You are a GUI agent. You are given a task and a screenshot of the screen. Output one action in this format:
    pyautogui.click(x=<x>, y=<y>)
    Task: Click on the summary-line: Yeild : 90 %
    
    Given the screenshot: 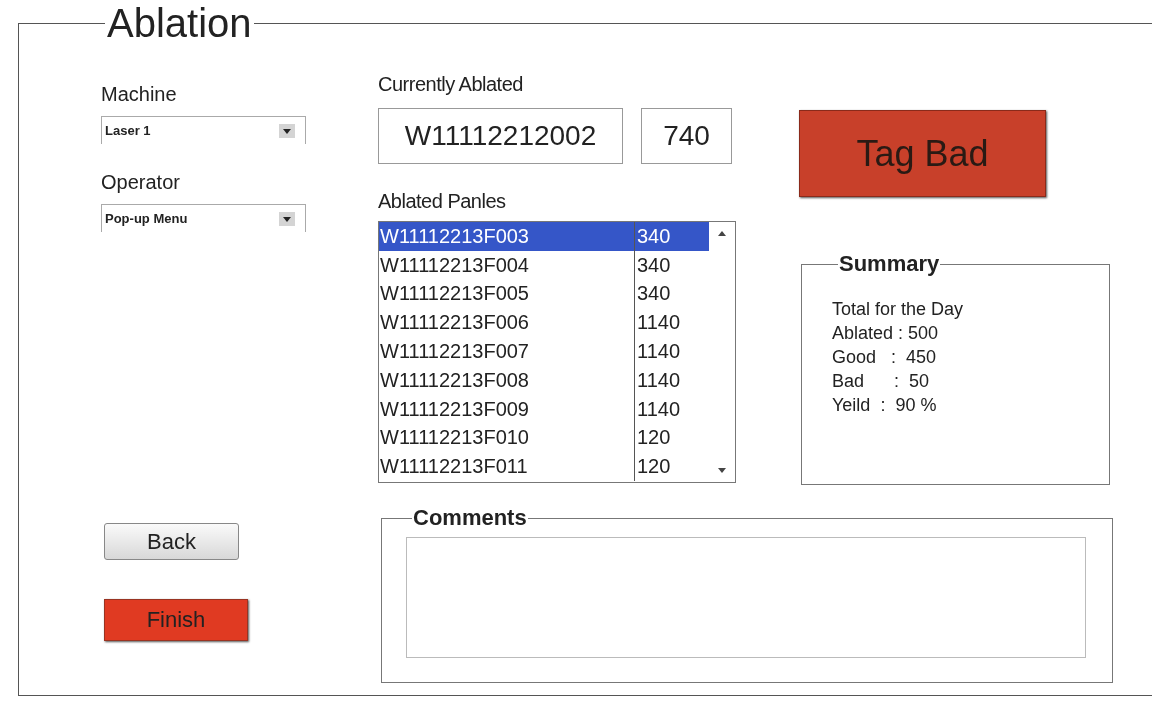 What is the action you would take?
    pyautogui.click(x=885, y=405)
    